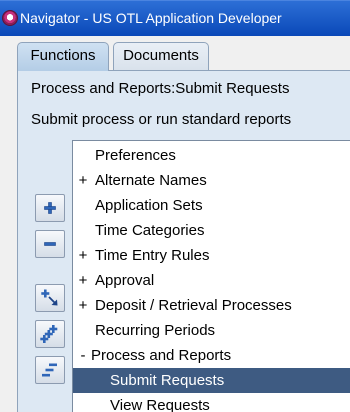  I want to click on collapse-button, so click(50, 244).